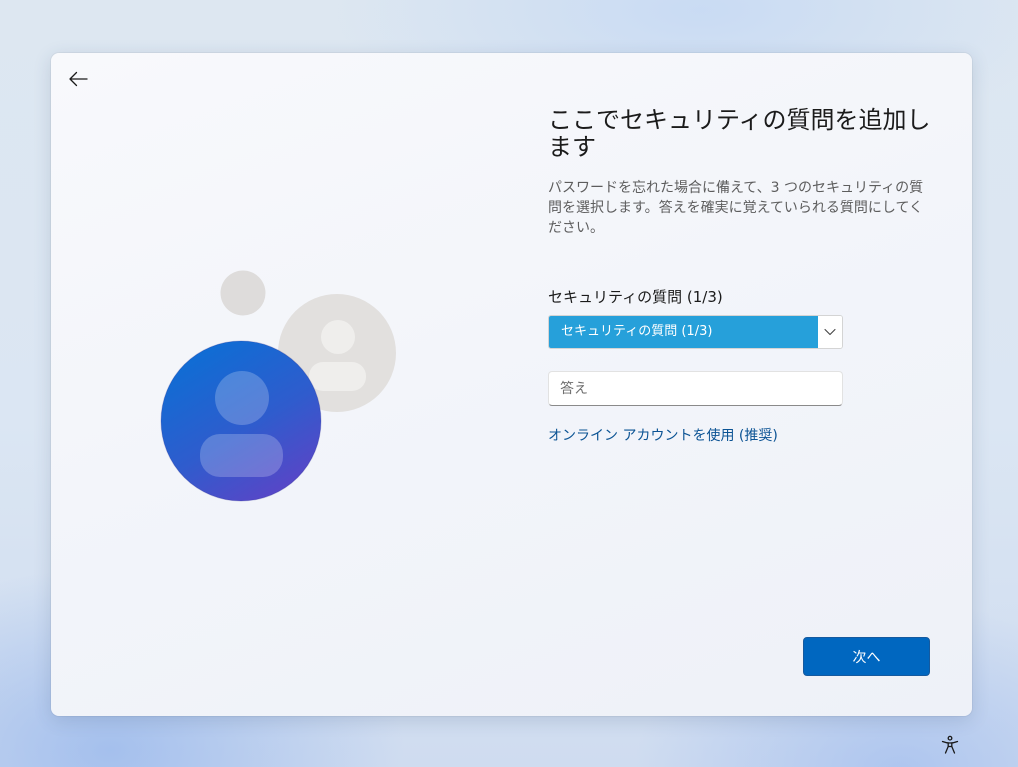  I want to click on security-question-dropdown: セキュリティの質問 (1/3), so click(695, 332).